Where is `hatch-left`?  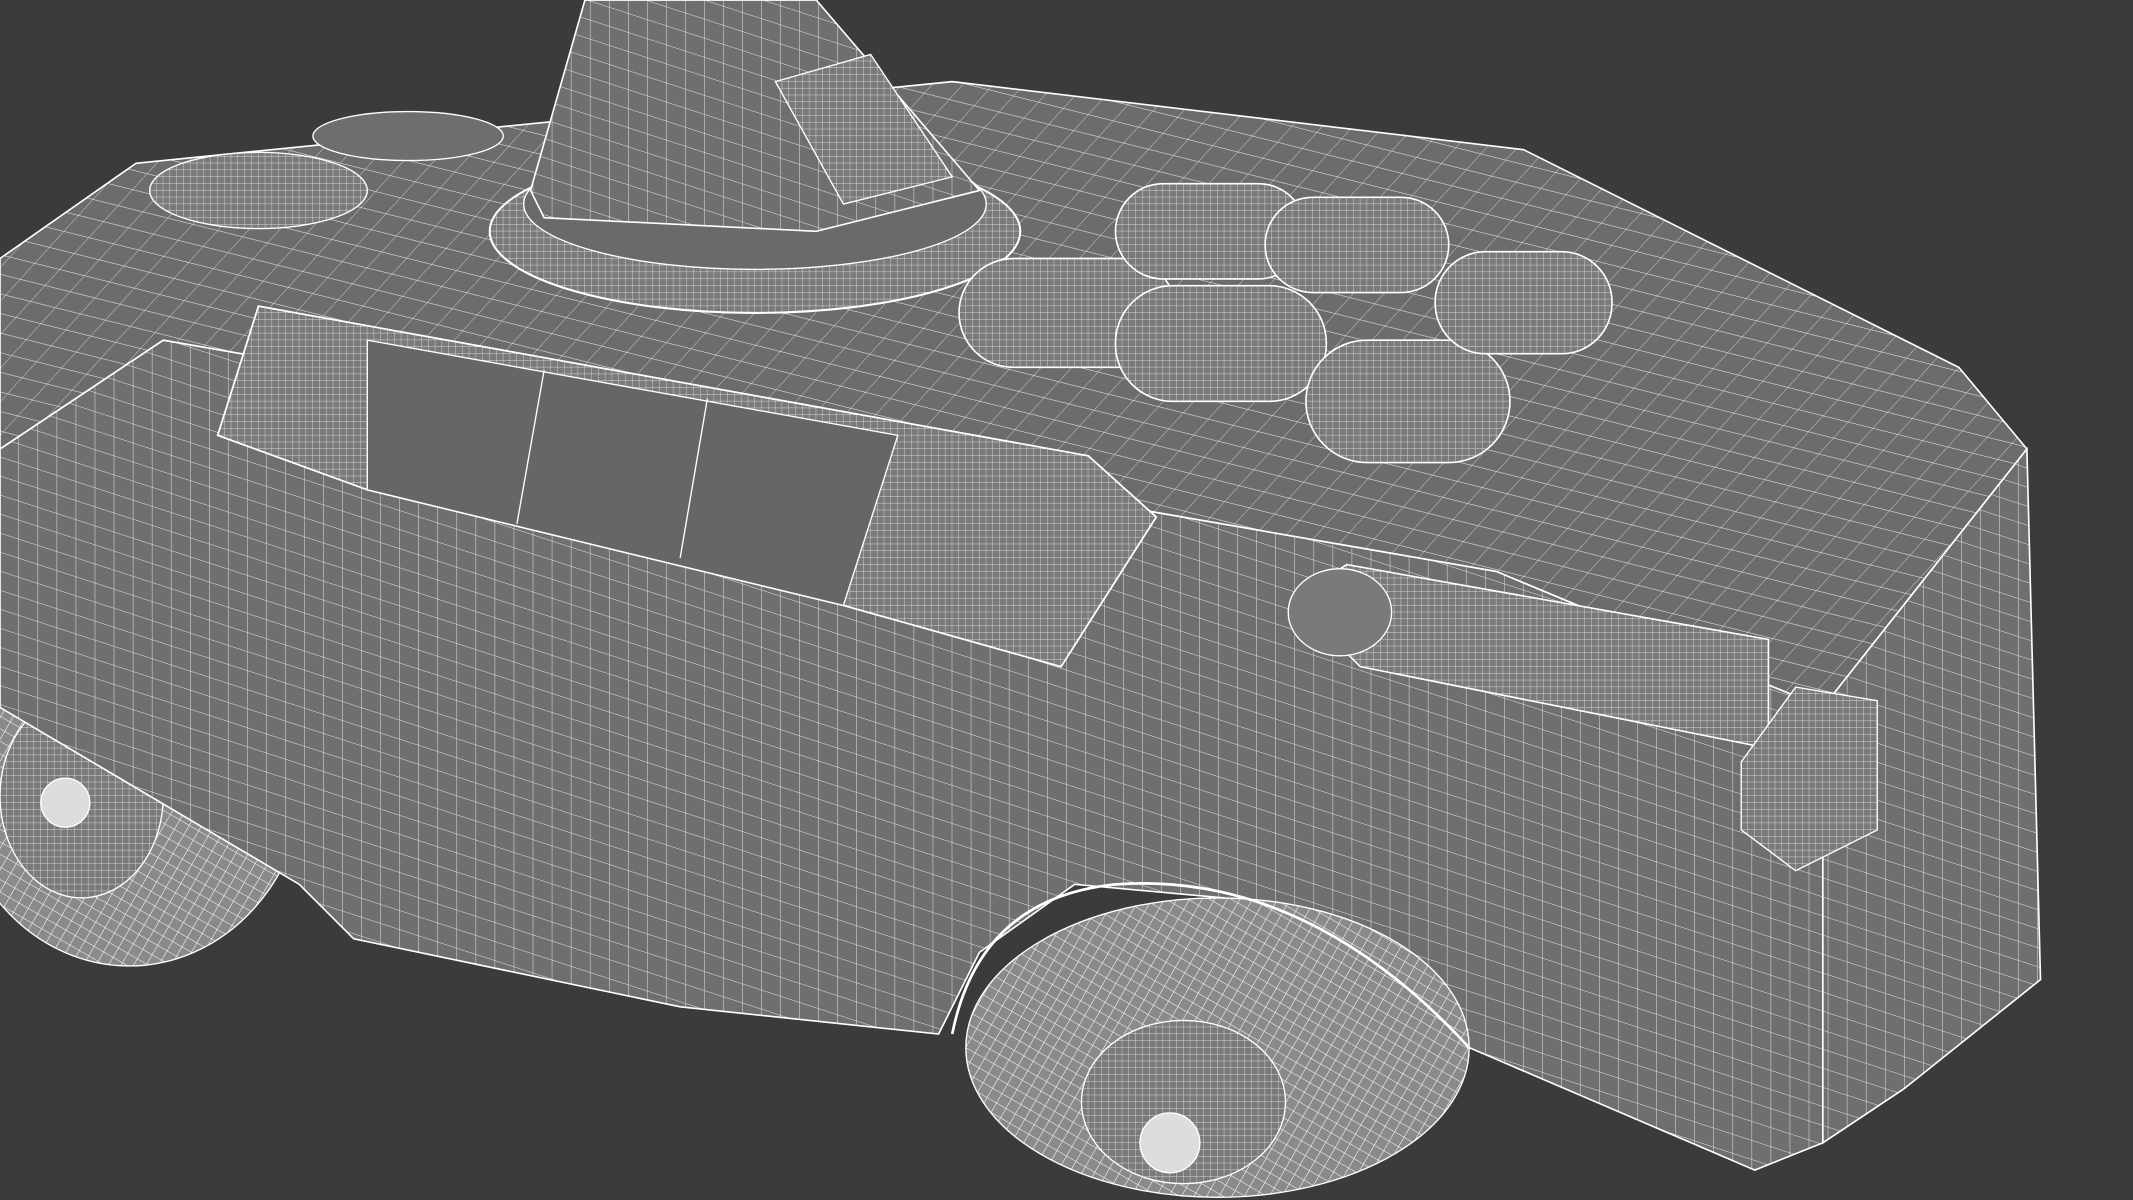 hatch-left is located at coordinates (258, 190).